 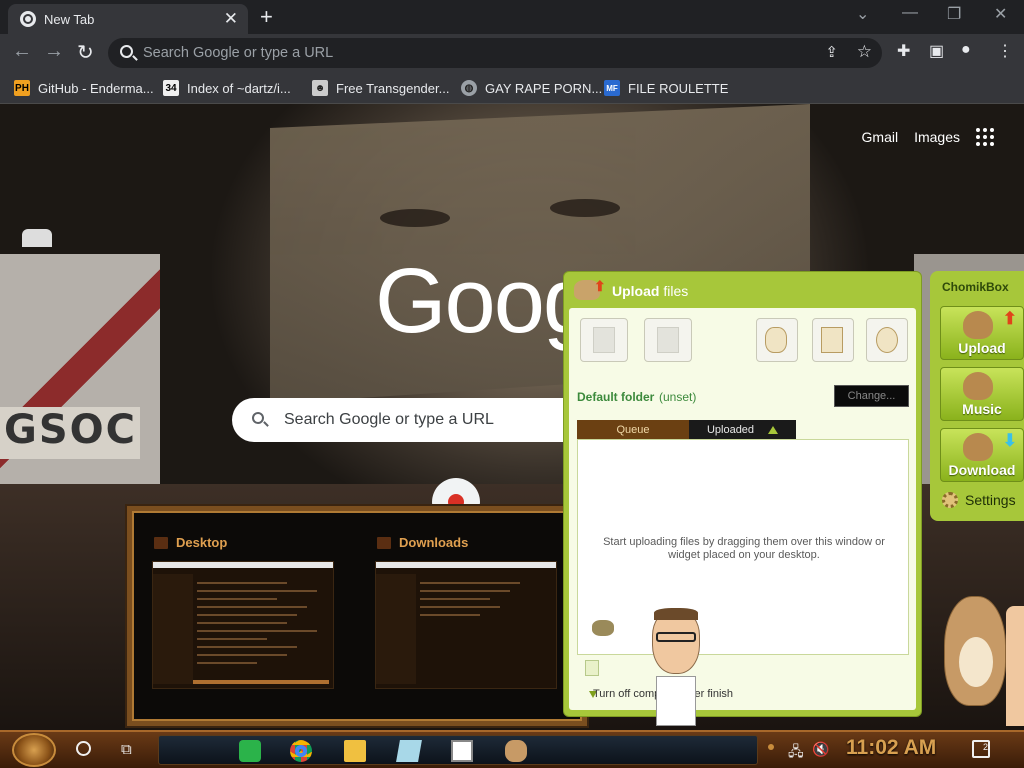 I want to click on tab-uploaded: Uploaded, so click(x=742, y=430).